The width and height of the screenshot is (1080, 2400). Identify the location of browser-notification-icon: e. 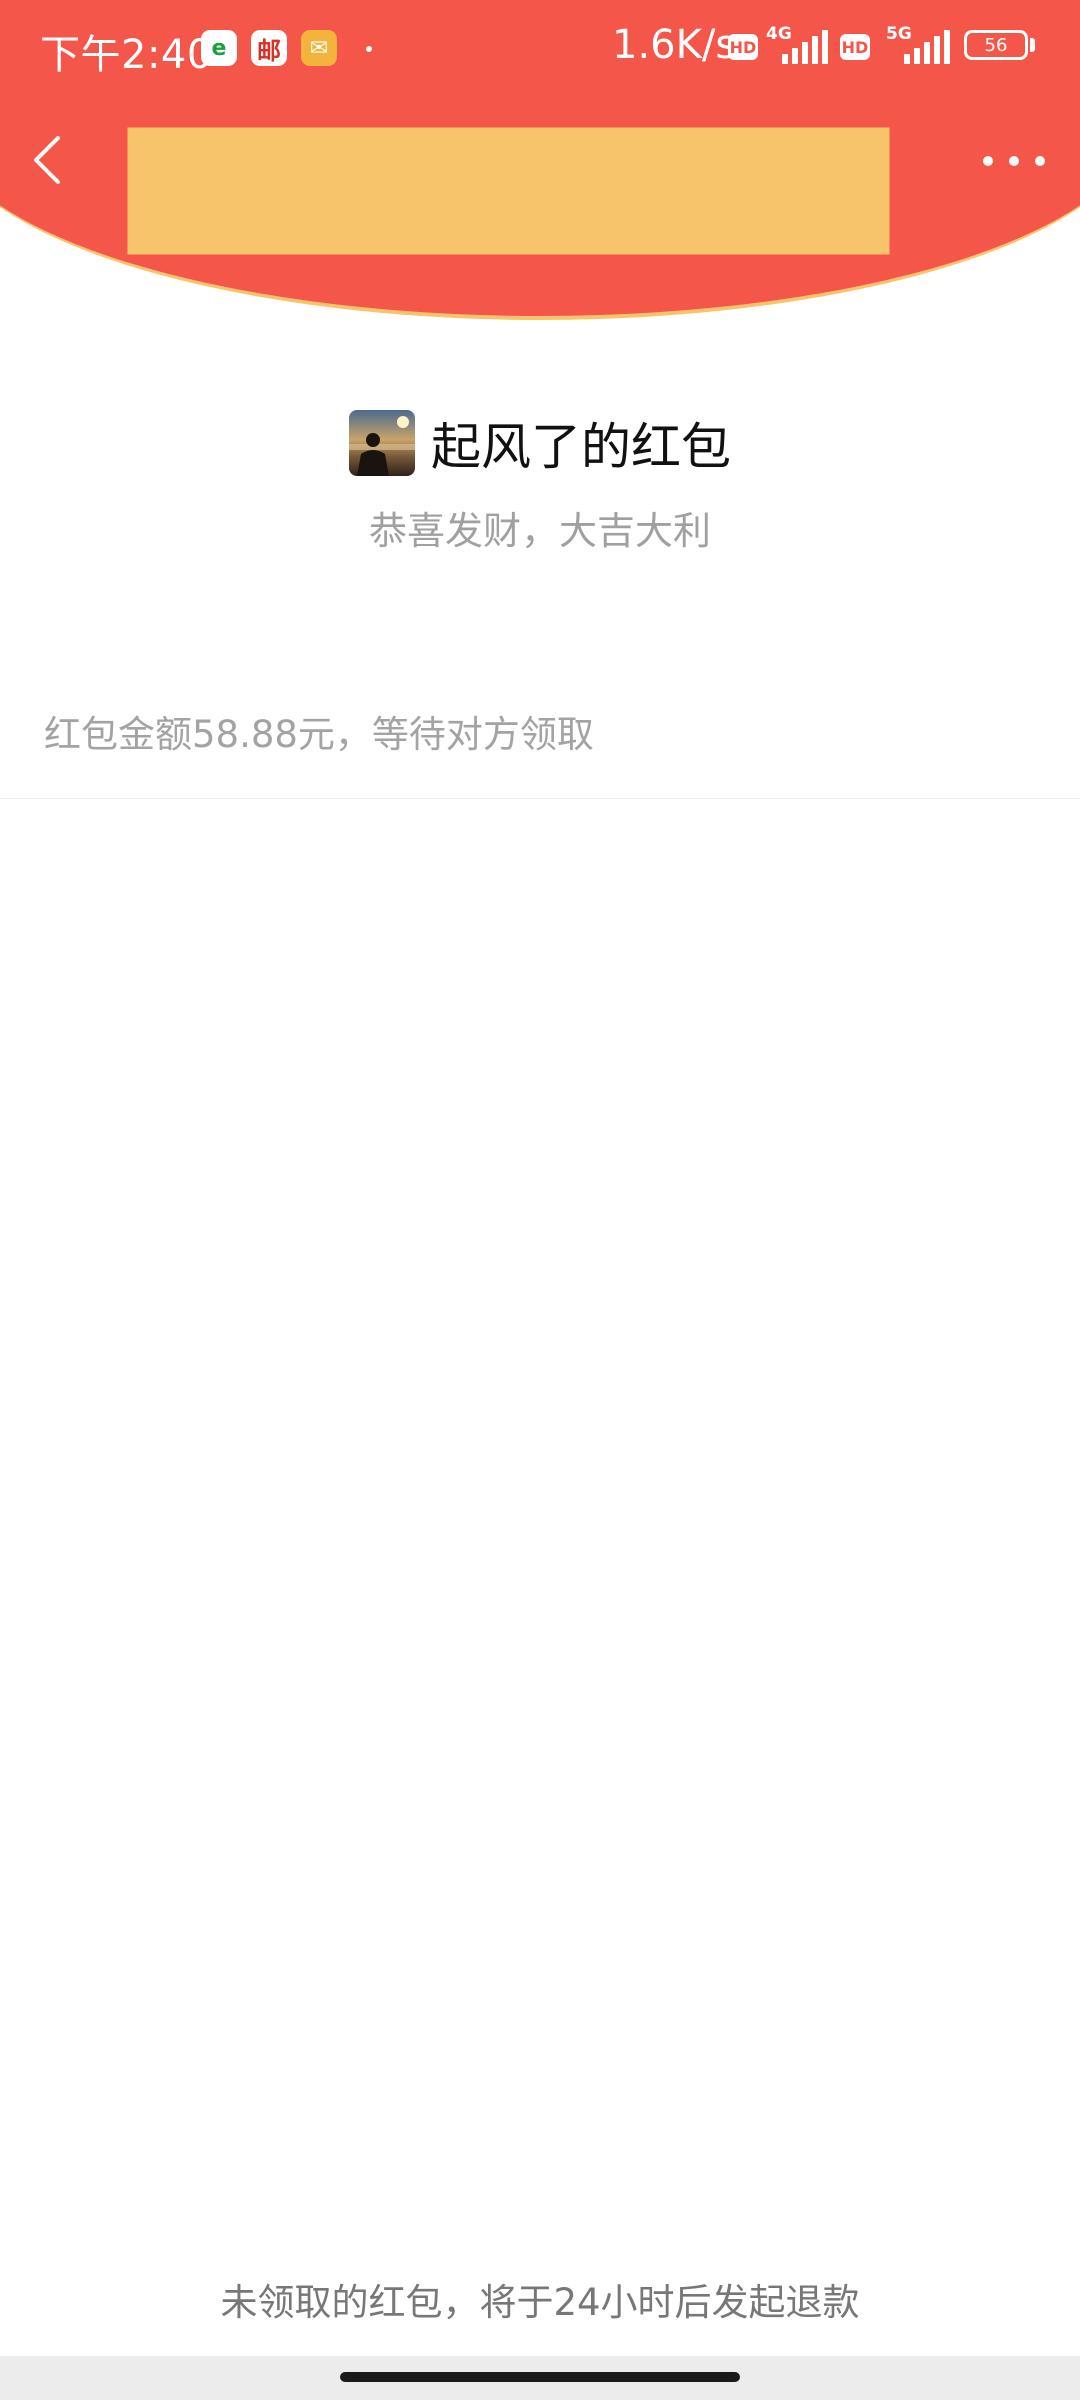
(219, 48).